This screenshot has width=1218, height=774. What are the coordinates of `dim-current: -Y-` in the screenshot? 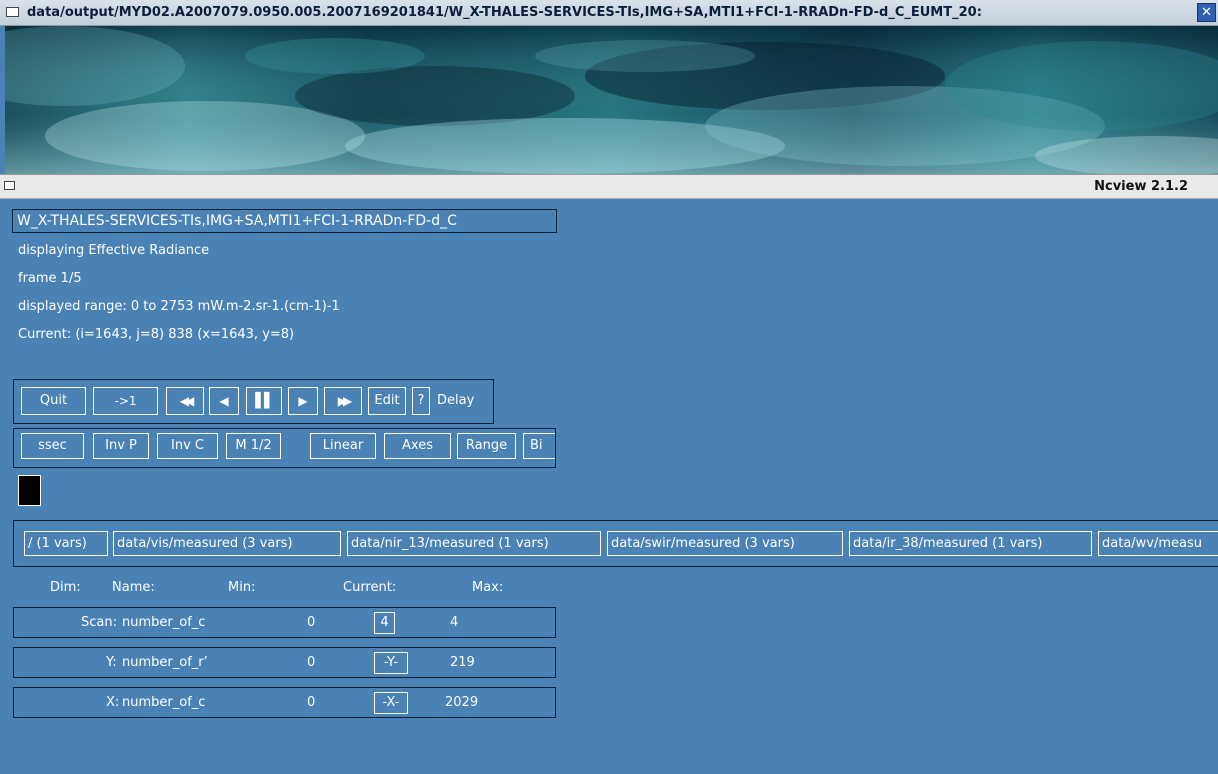 It's located at (391, 663).